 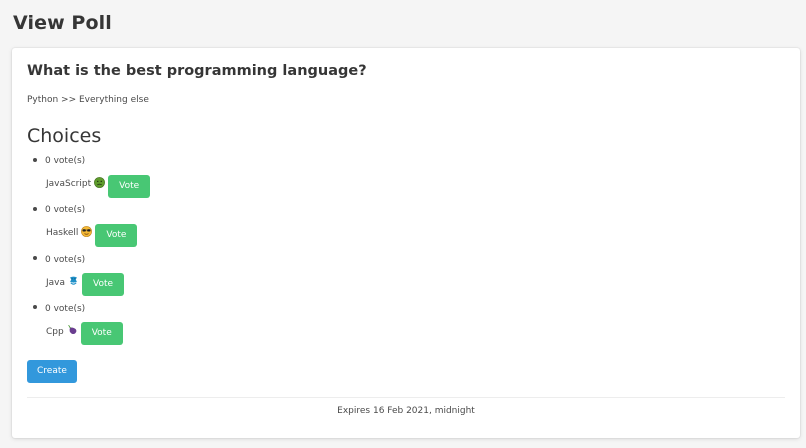 What do you see at coordinates (56, 282) in the screenshot?
I see `choice-label: Java` at bounding box center [56, 282].